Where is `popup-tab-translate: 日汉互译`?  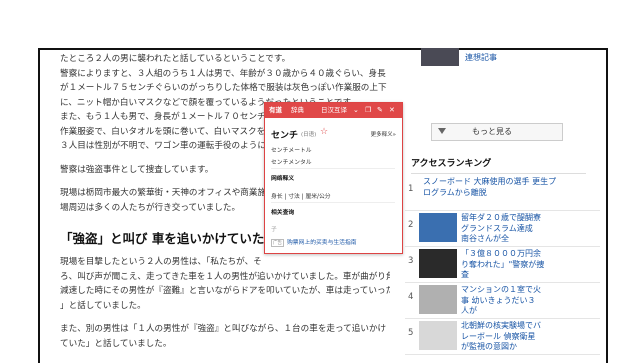
popup-tab-translate: 日汉互译 is located at coordinates (334, 110).